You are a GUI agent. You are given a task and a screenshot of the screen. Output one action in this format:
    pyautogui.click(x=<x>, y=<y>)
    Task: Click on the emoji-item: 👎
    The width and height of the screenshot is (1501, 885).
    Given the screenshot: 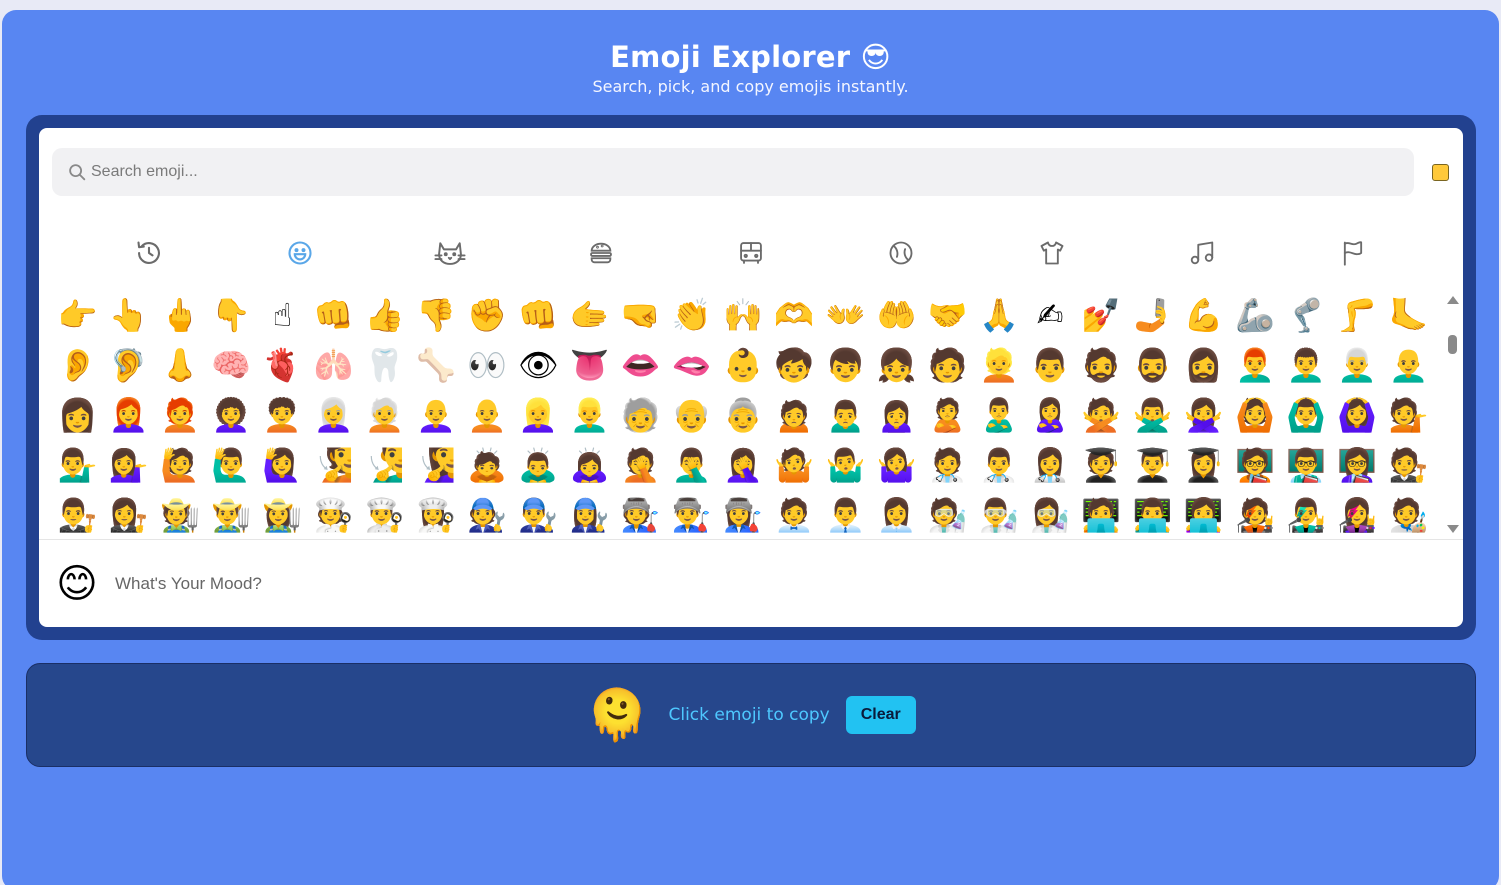 What is the action you would take?
    pyautogui.click(x=435, y=315)
    